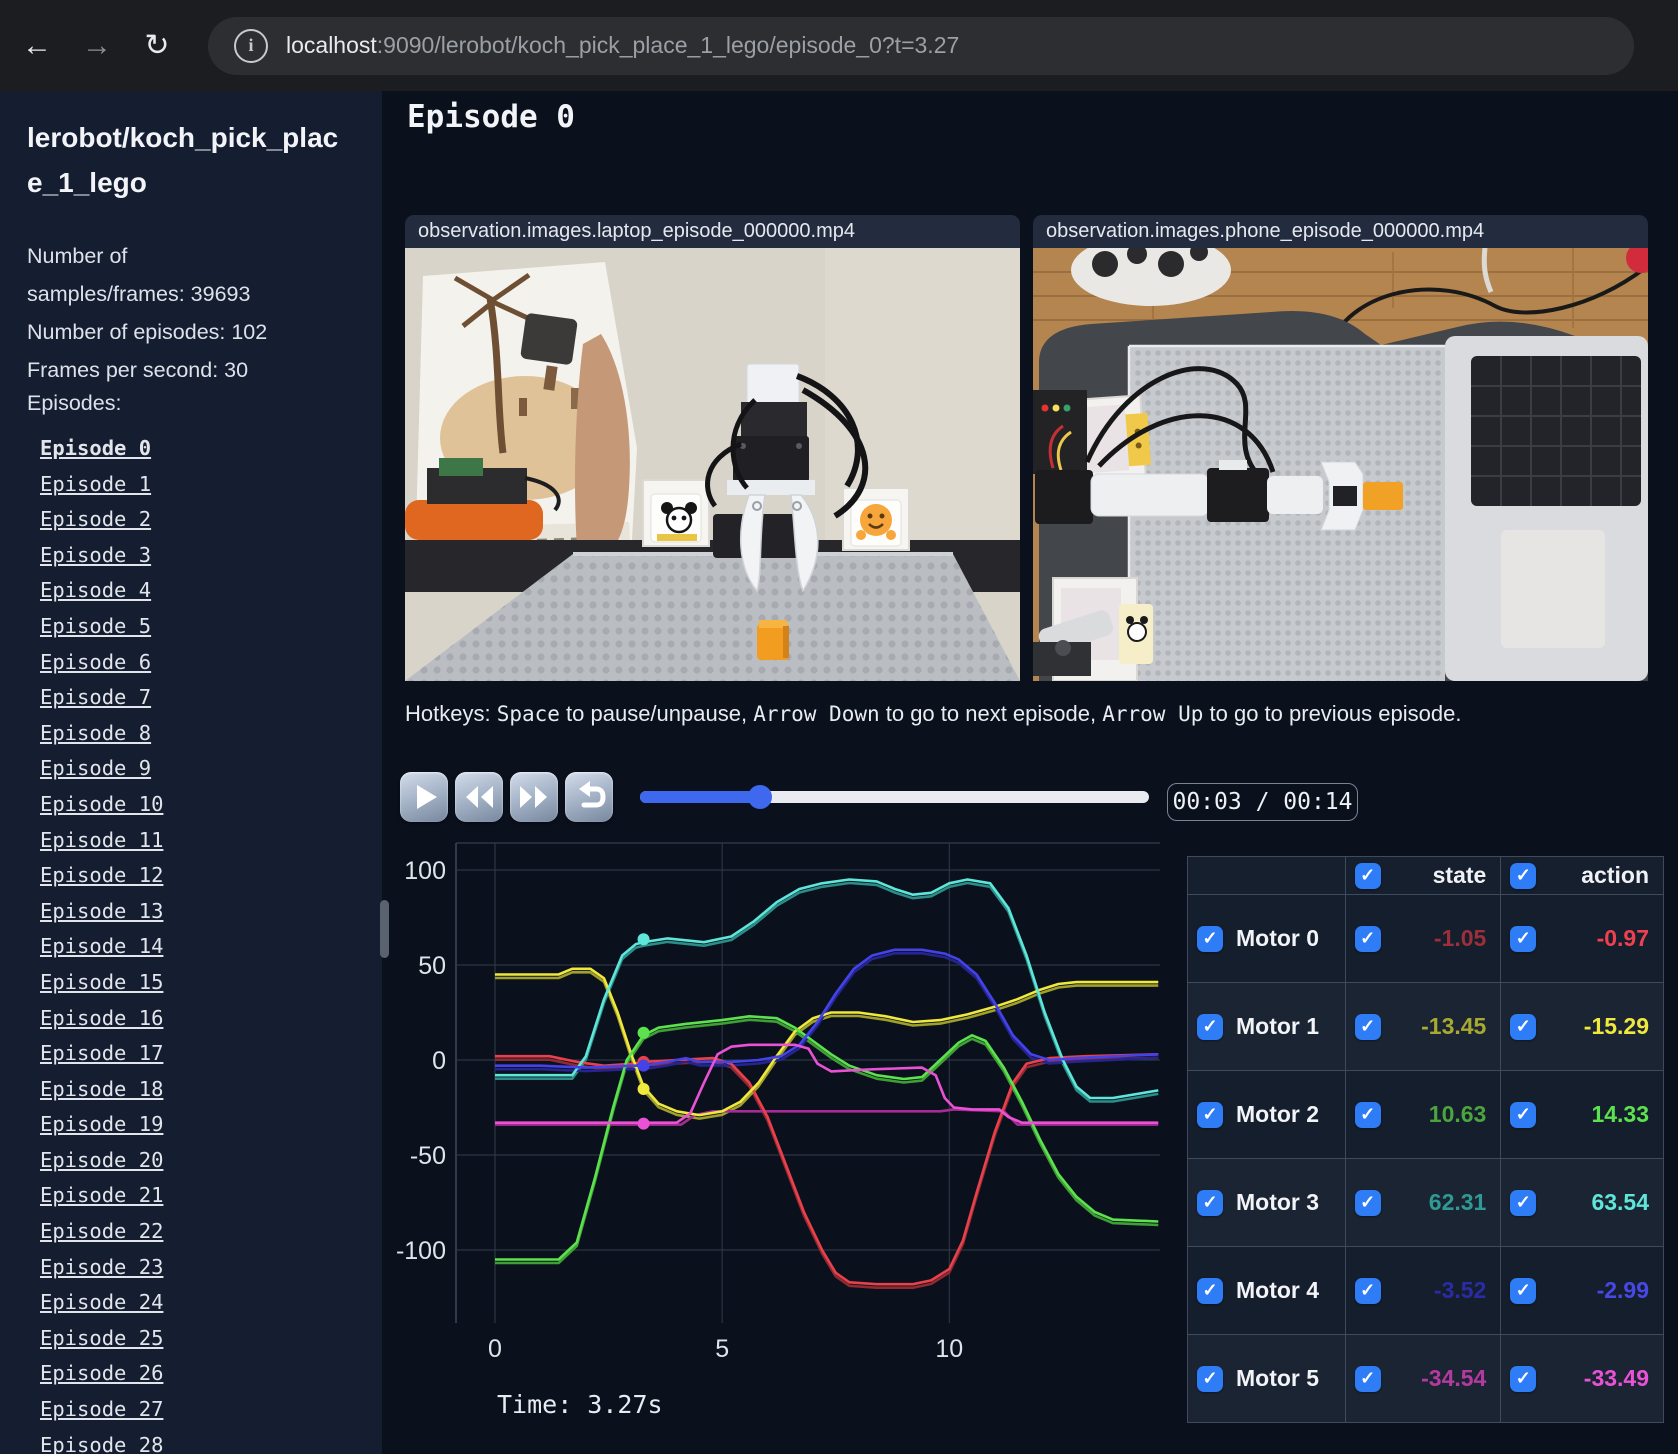 The height and width of the screenshot is (1454, 1678). I want to click on panda-box, so click(676, 513).